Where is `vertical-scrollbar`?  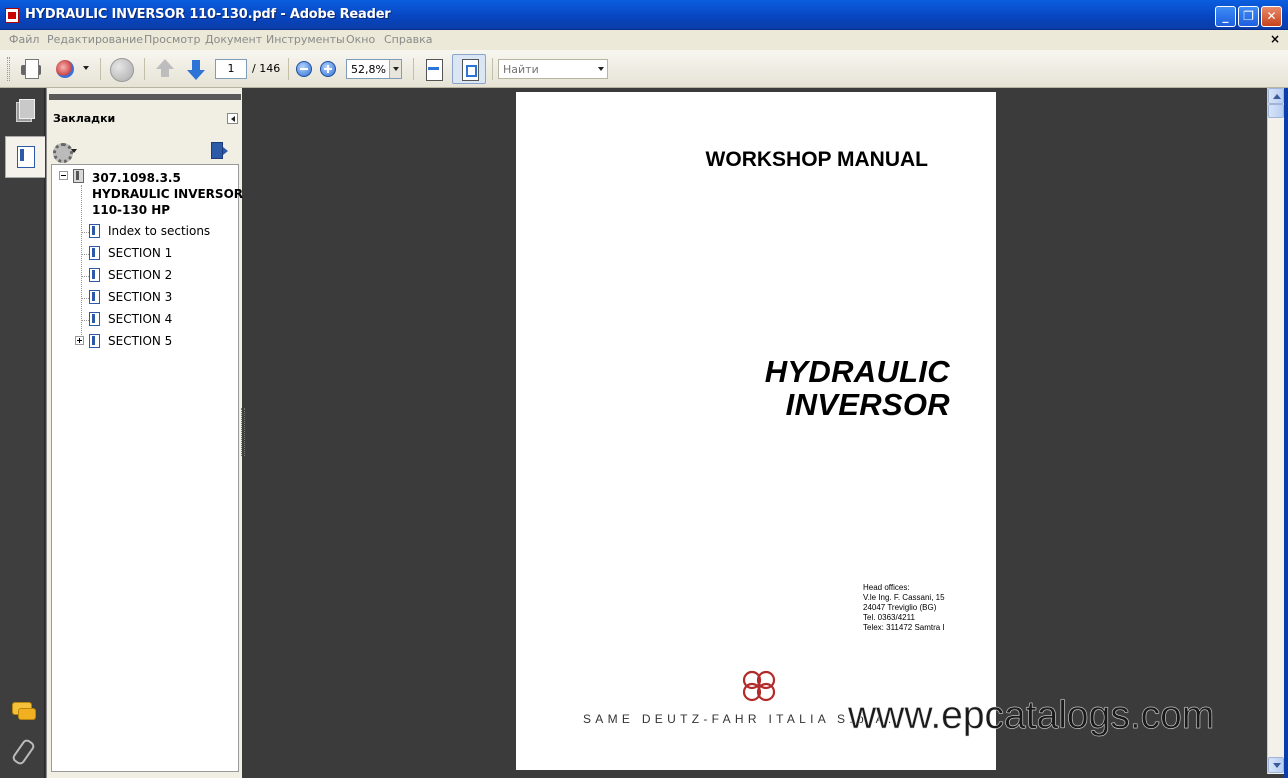 vertical-scrollbar is located at coordinates (1275, 431).